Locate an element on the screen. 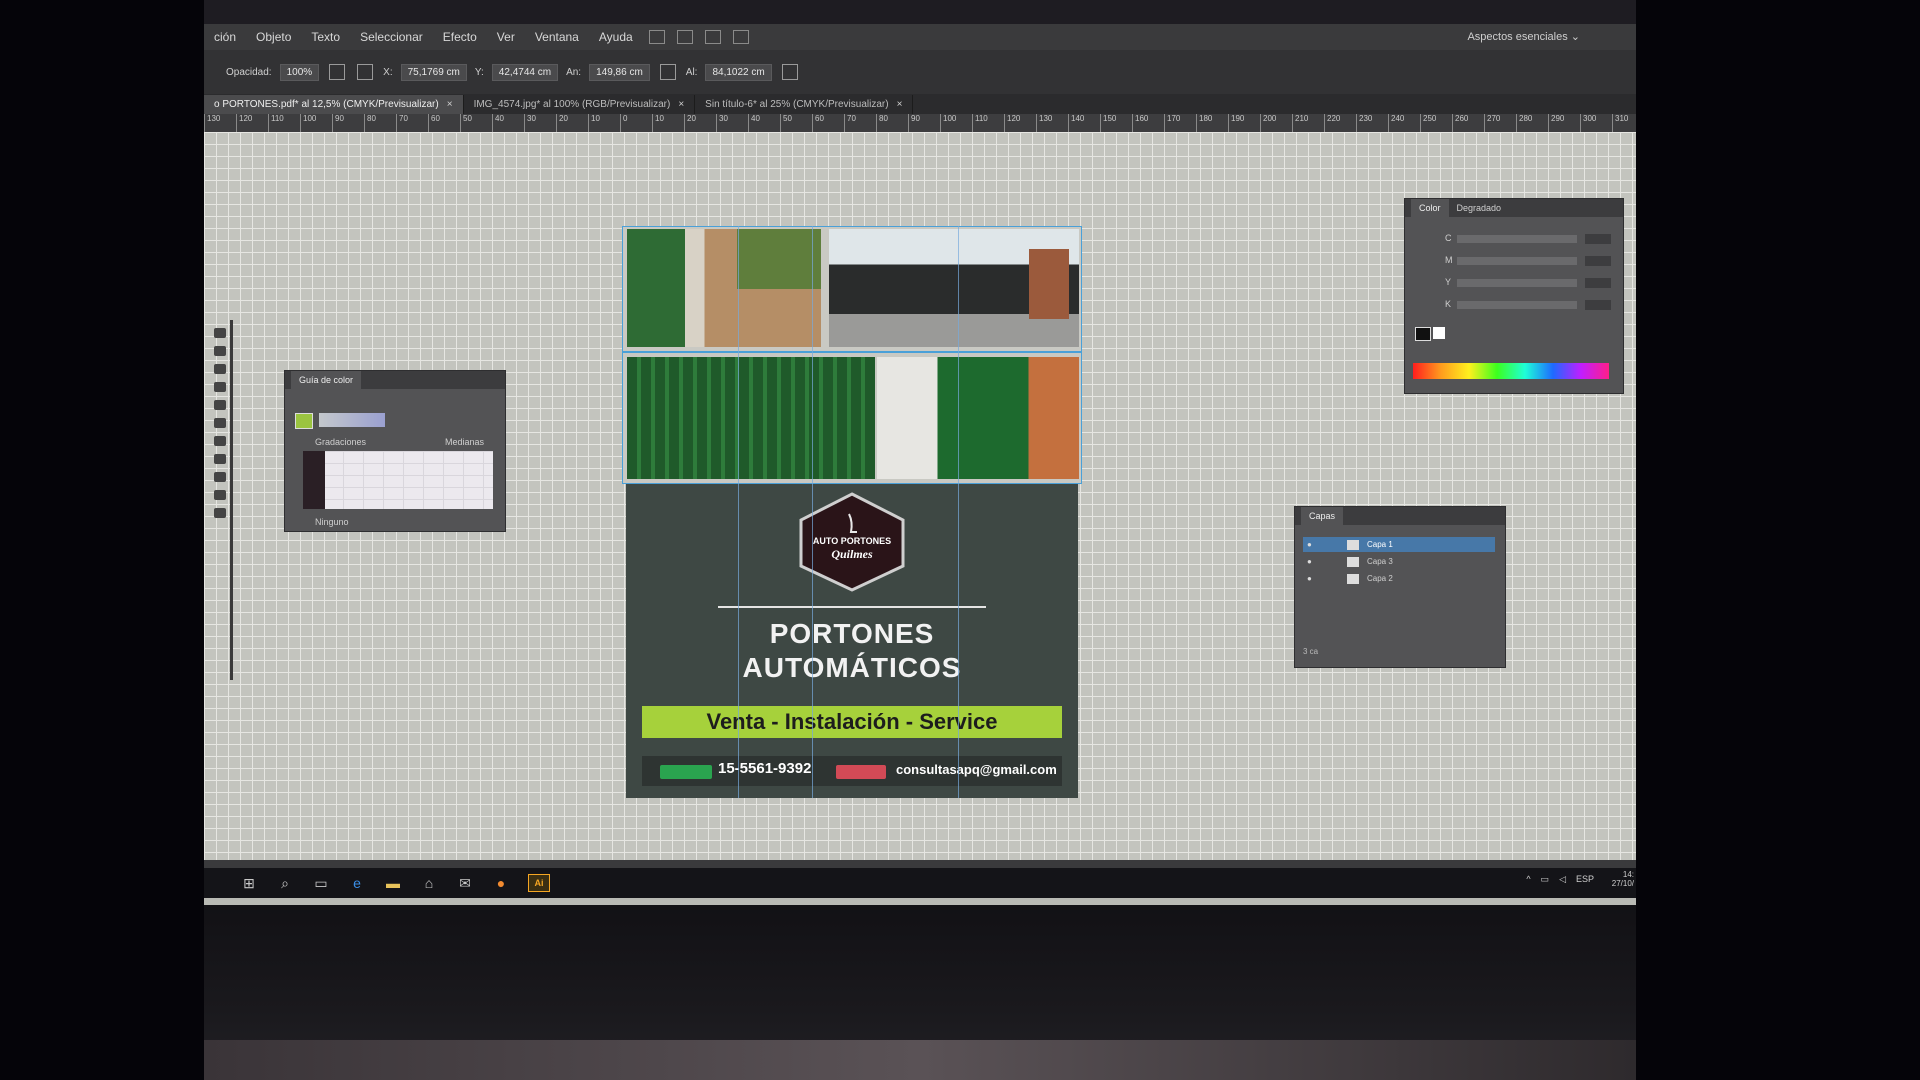  flyer-phone: 15-5561-9392 is located at coordinates (765, 768).